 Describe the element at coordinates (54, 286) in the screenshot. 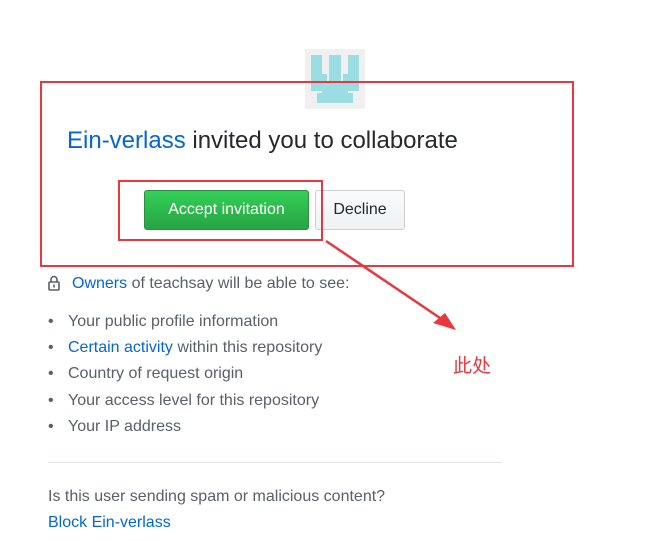

I see `lock-icon` at that location.